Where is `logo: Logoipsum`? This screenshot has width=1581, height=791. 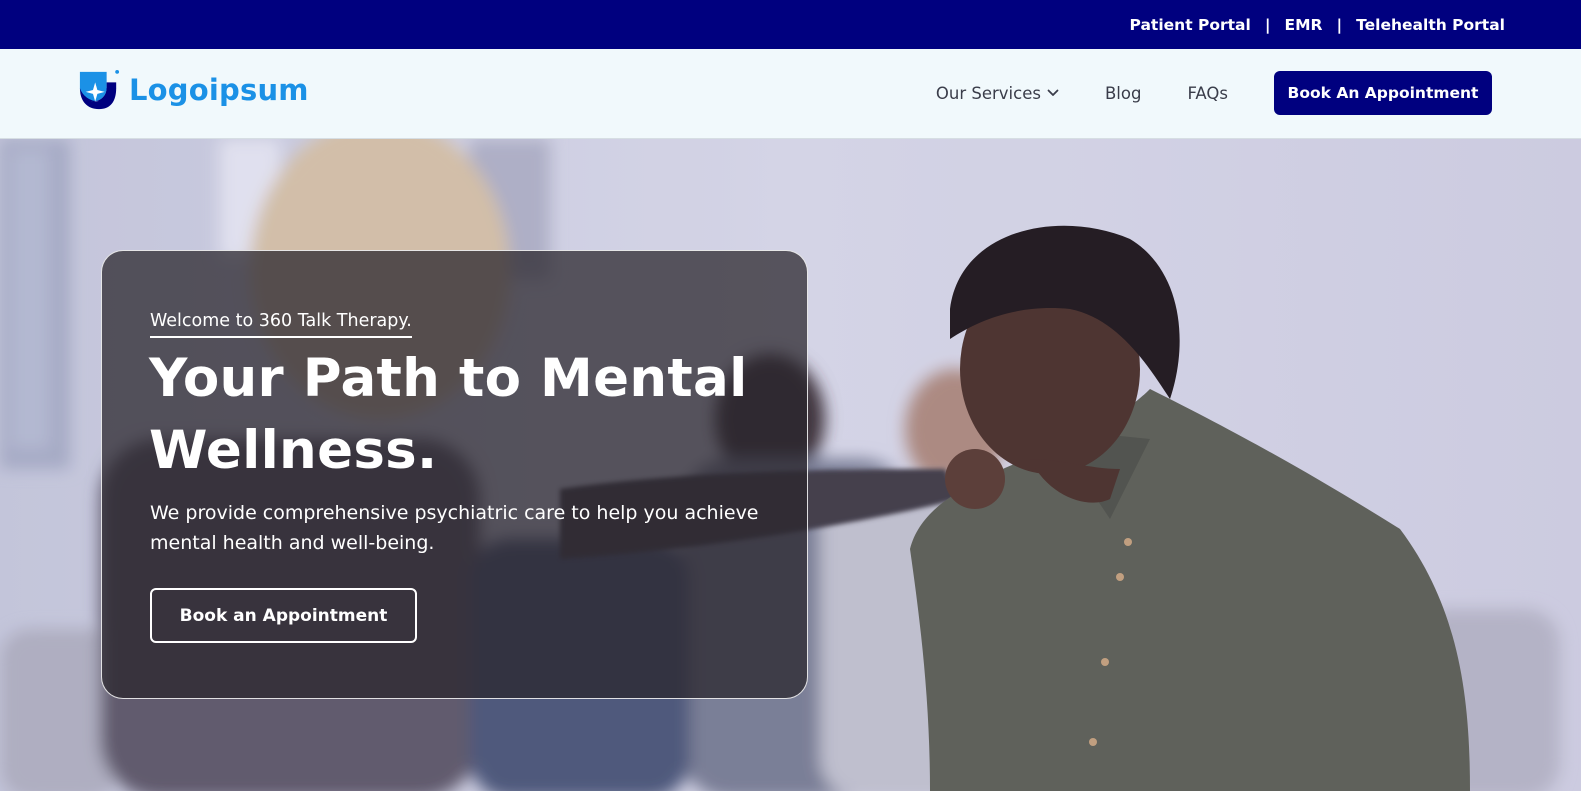
logo: Logoipsum is located at coordinates (193, 90).